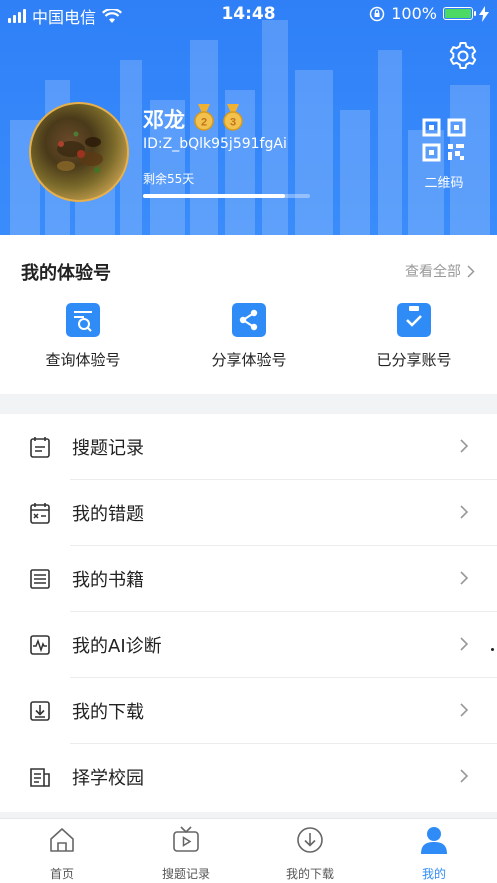  What do you see at coordinates (414, 320) in the screenshot?
I see `clipboard-check-icon` at bounding box center [414, 320].